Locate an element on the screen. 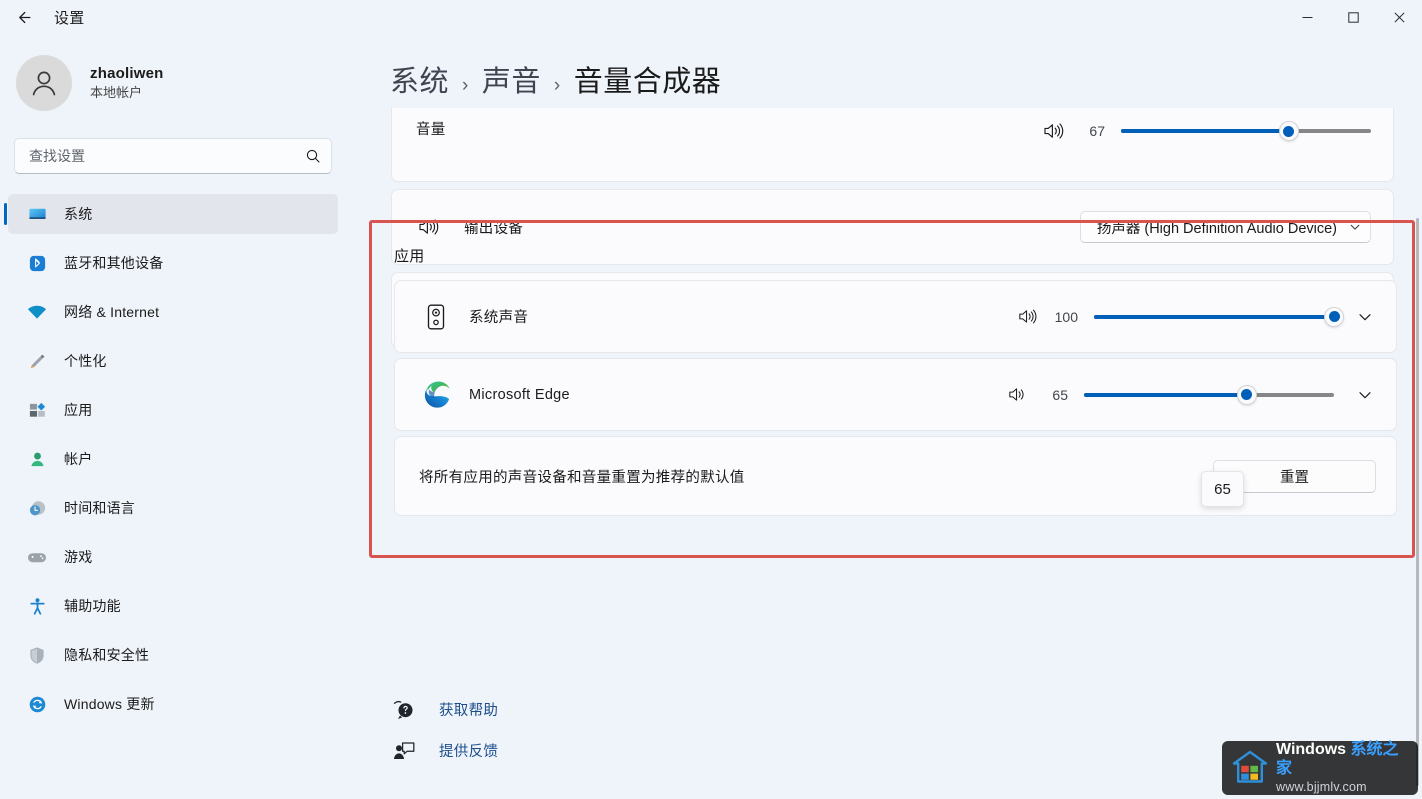 Image resolution: width=1422 pixels, height=799 pixels. app-volume-slider-microsoft-edge is located at coordinates (1209, 395).